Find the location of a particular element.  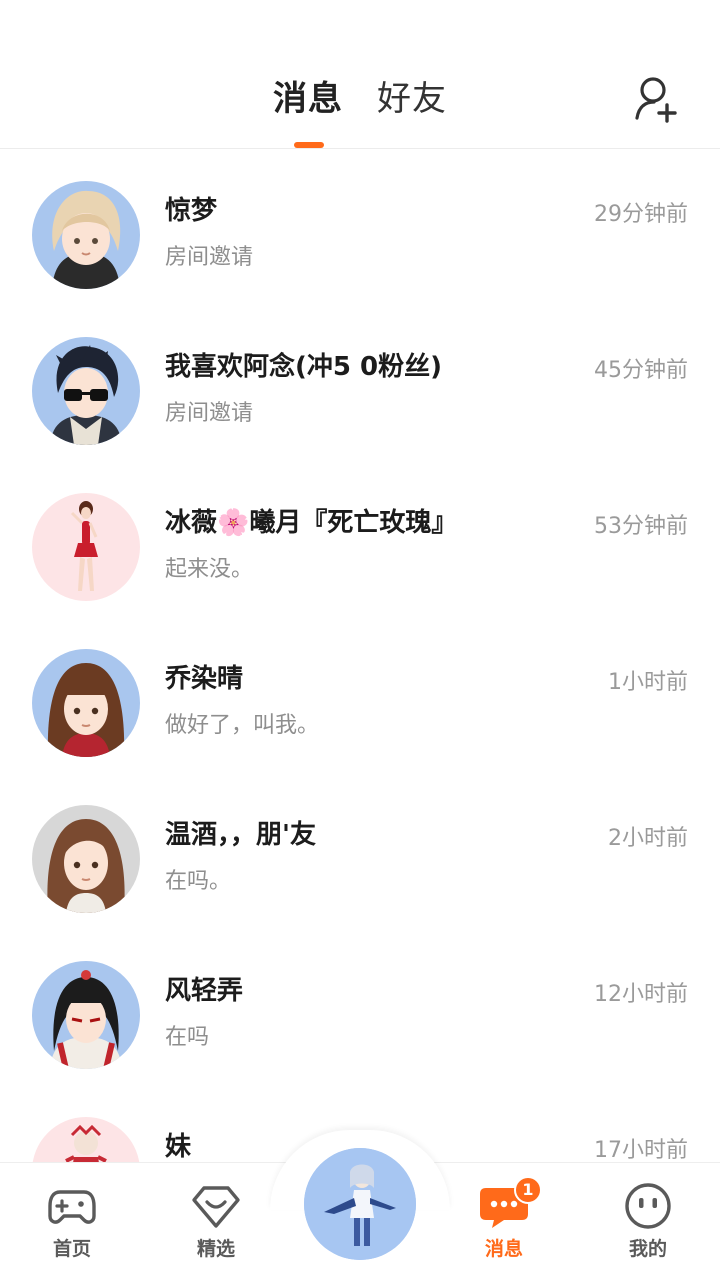

gamepad-icon is located at coordinates (72, 1207).